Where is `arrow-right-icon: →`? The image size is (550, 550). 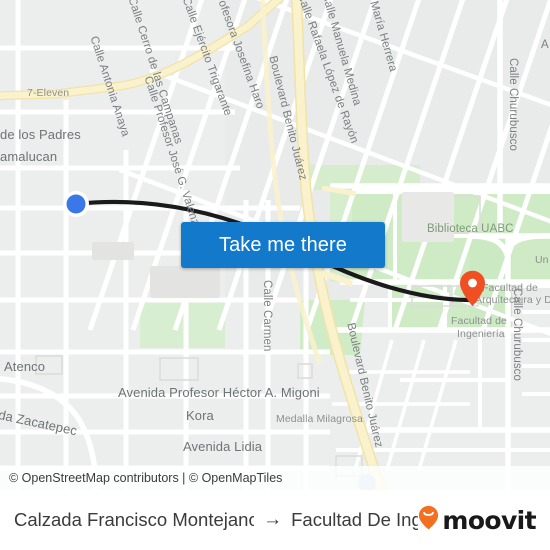 arrow-right-icon: → is located at coordinates (273, 519).